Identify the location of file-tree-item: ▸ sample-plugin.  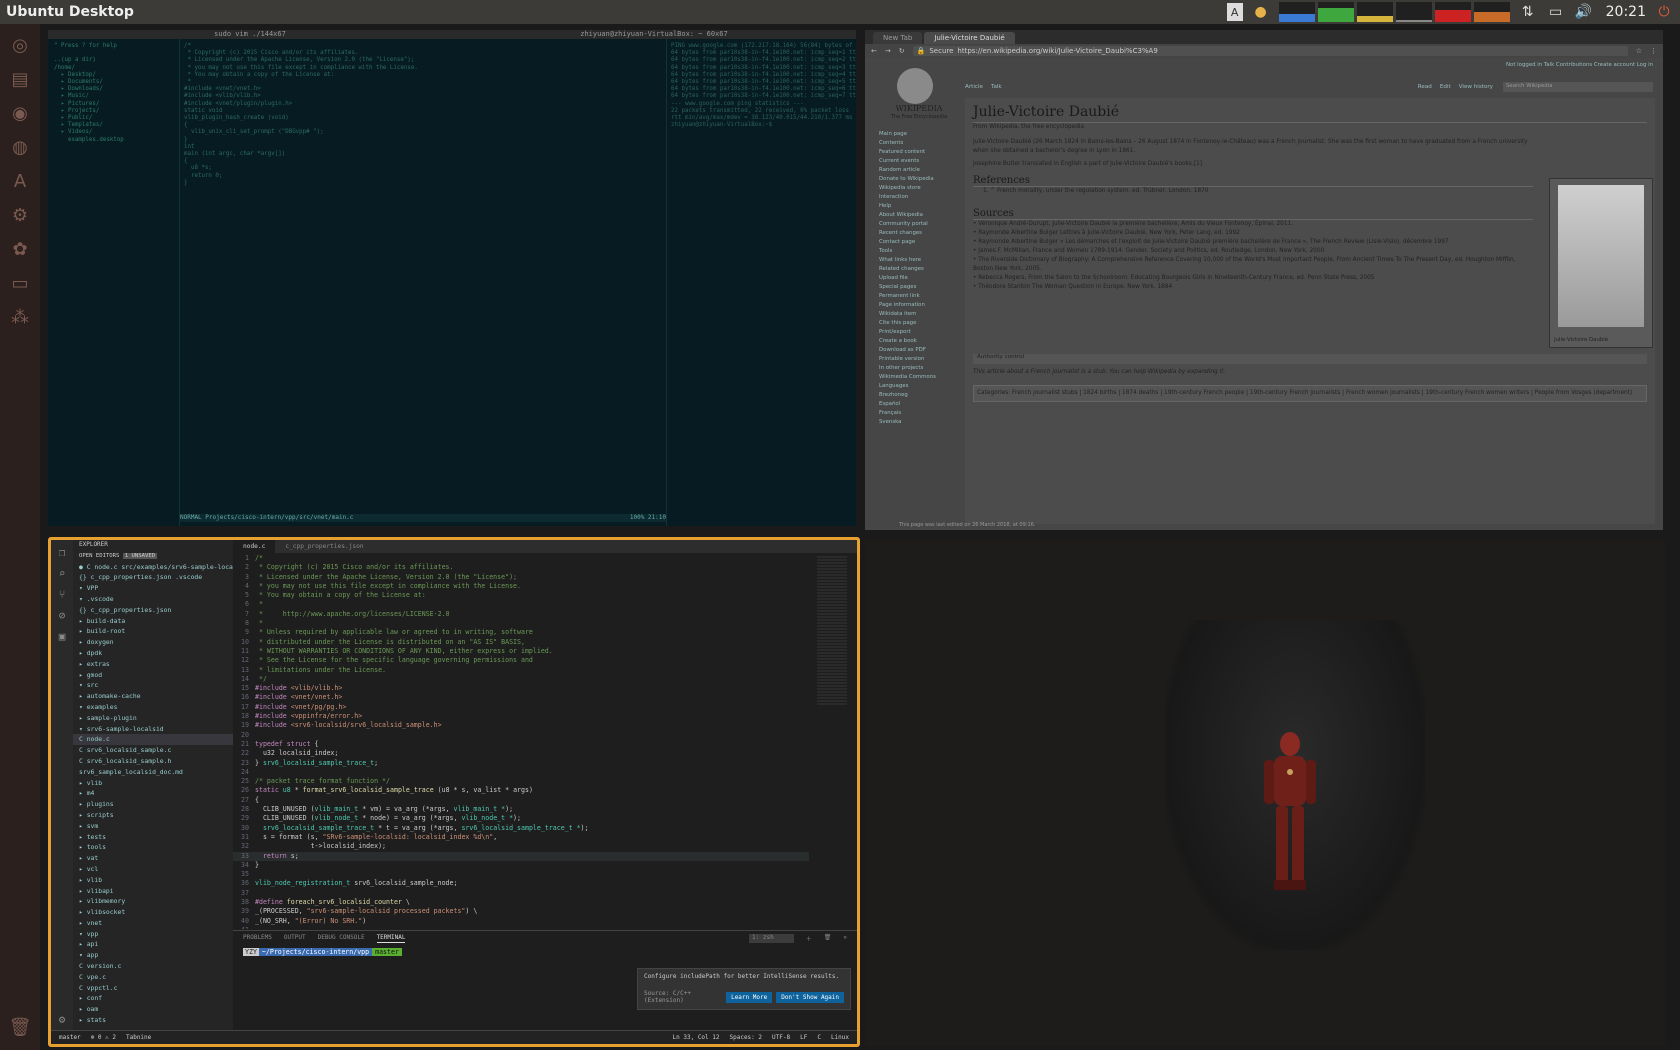
(153, 718).